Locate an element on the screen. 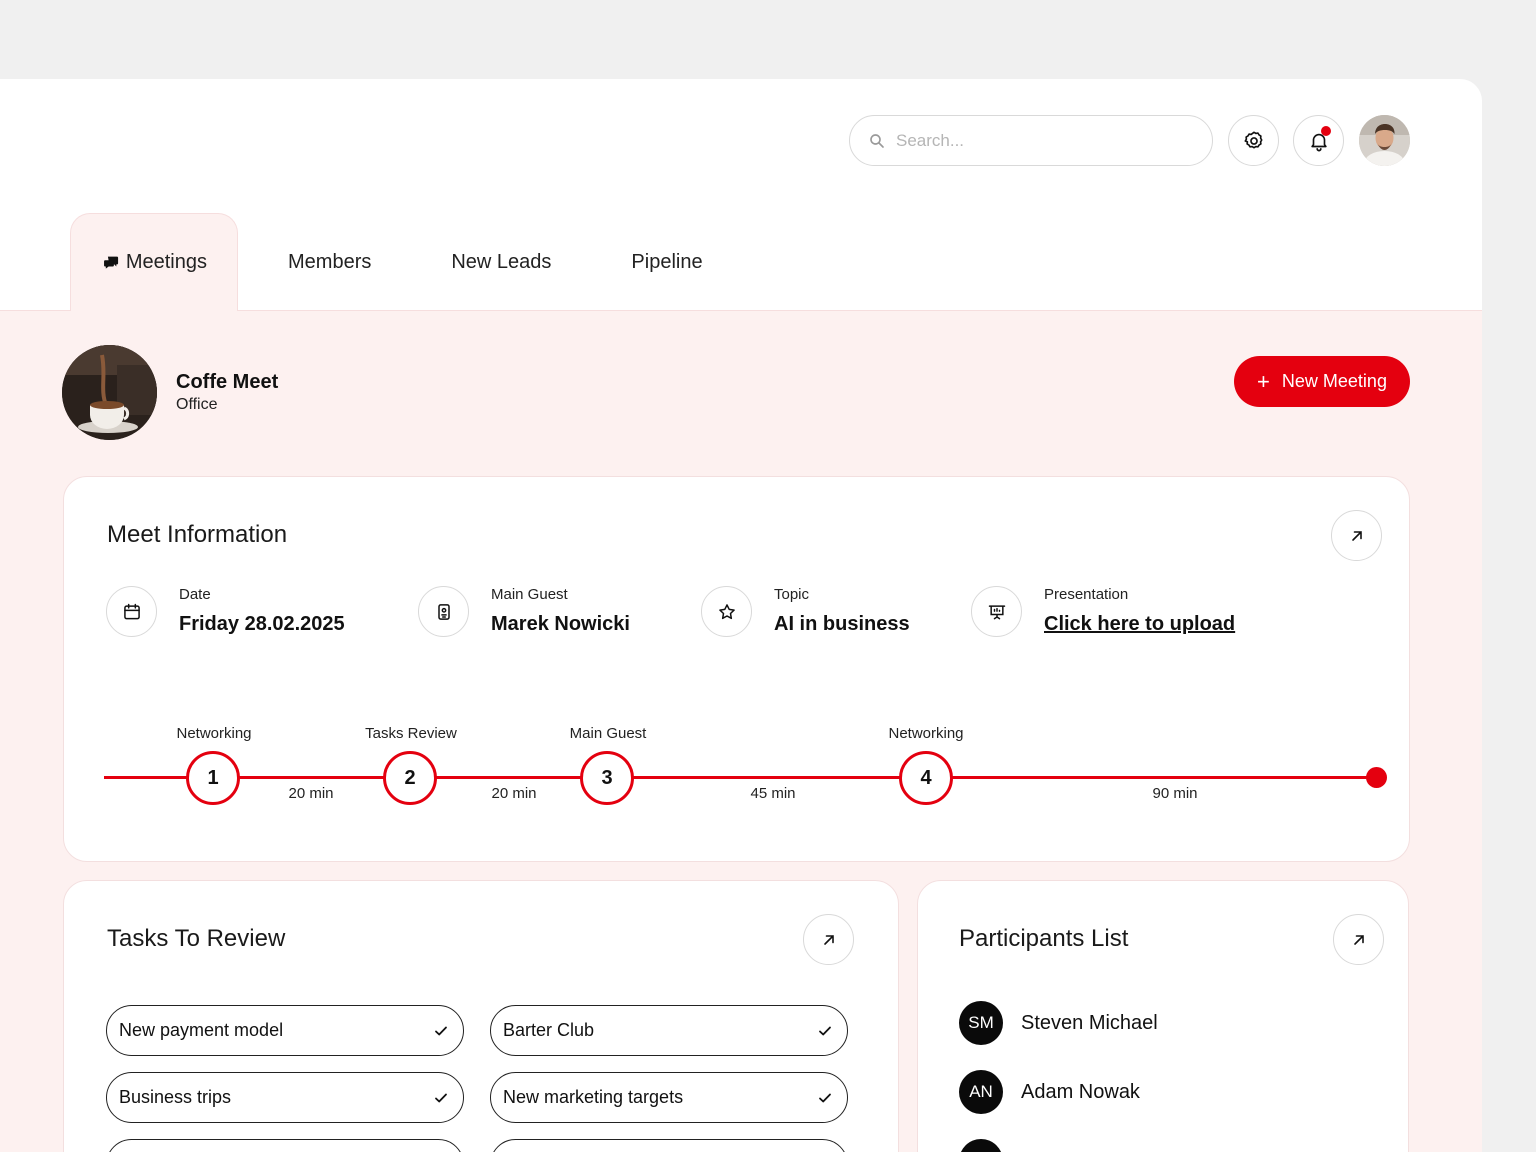  task-label: Business trips is located at coordinates (175, 1097).